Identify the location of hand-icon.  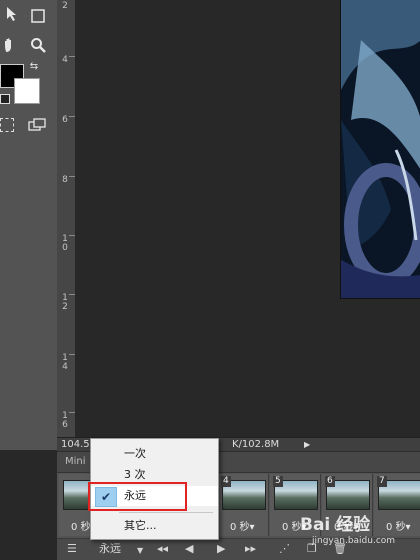
(10, 45).